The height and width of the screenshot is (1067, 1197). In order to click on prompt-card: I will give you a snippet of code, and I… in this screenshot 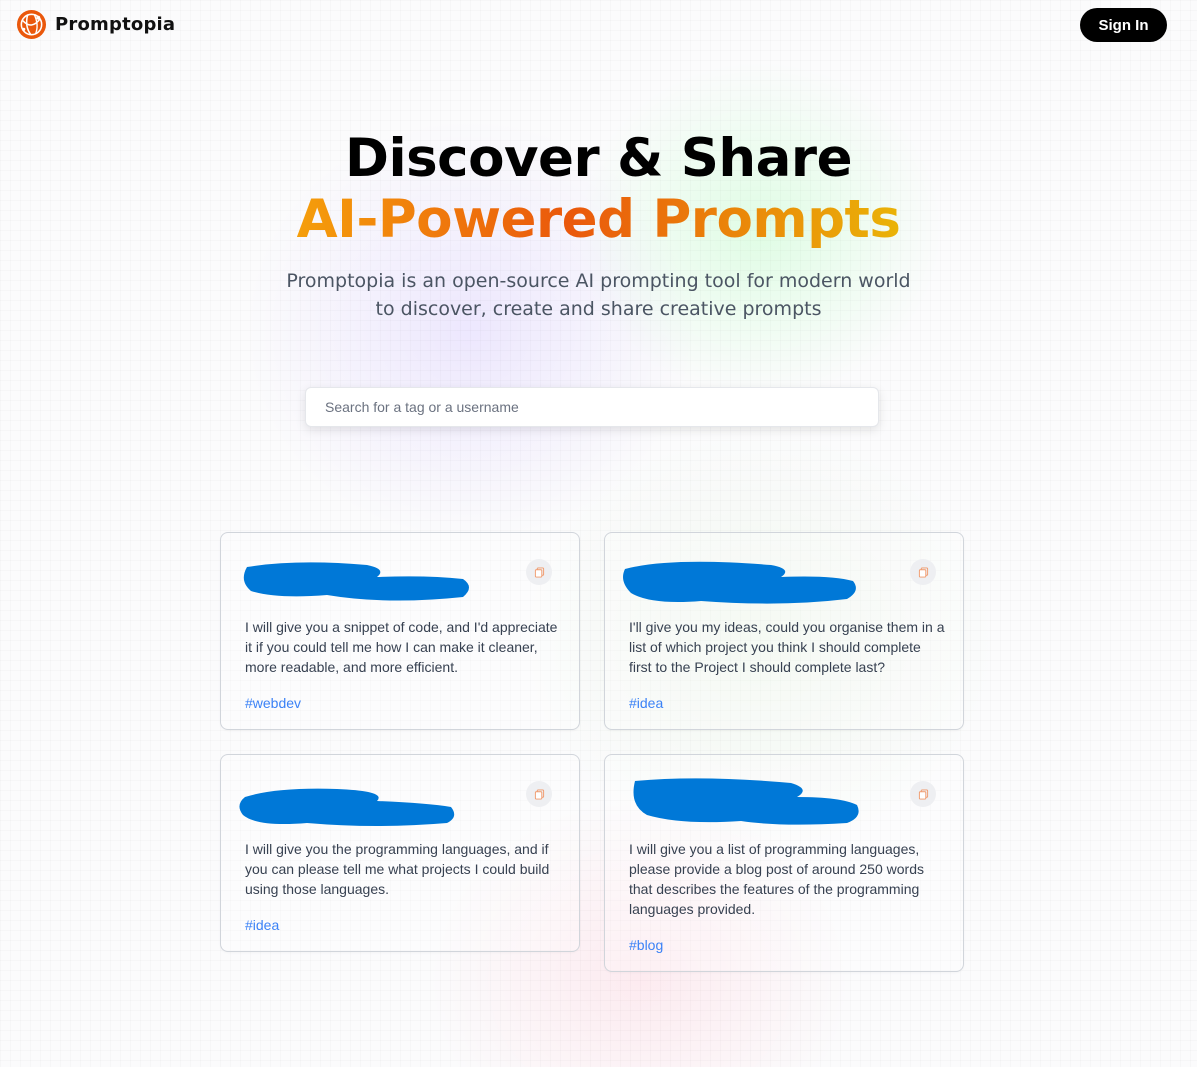, I will do `click(400, 631)`.